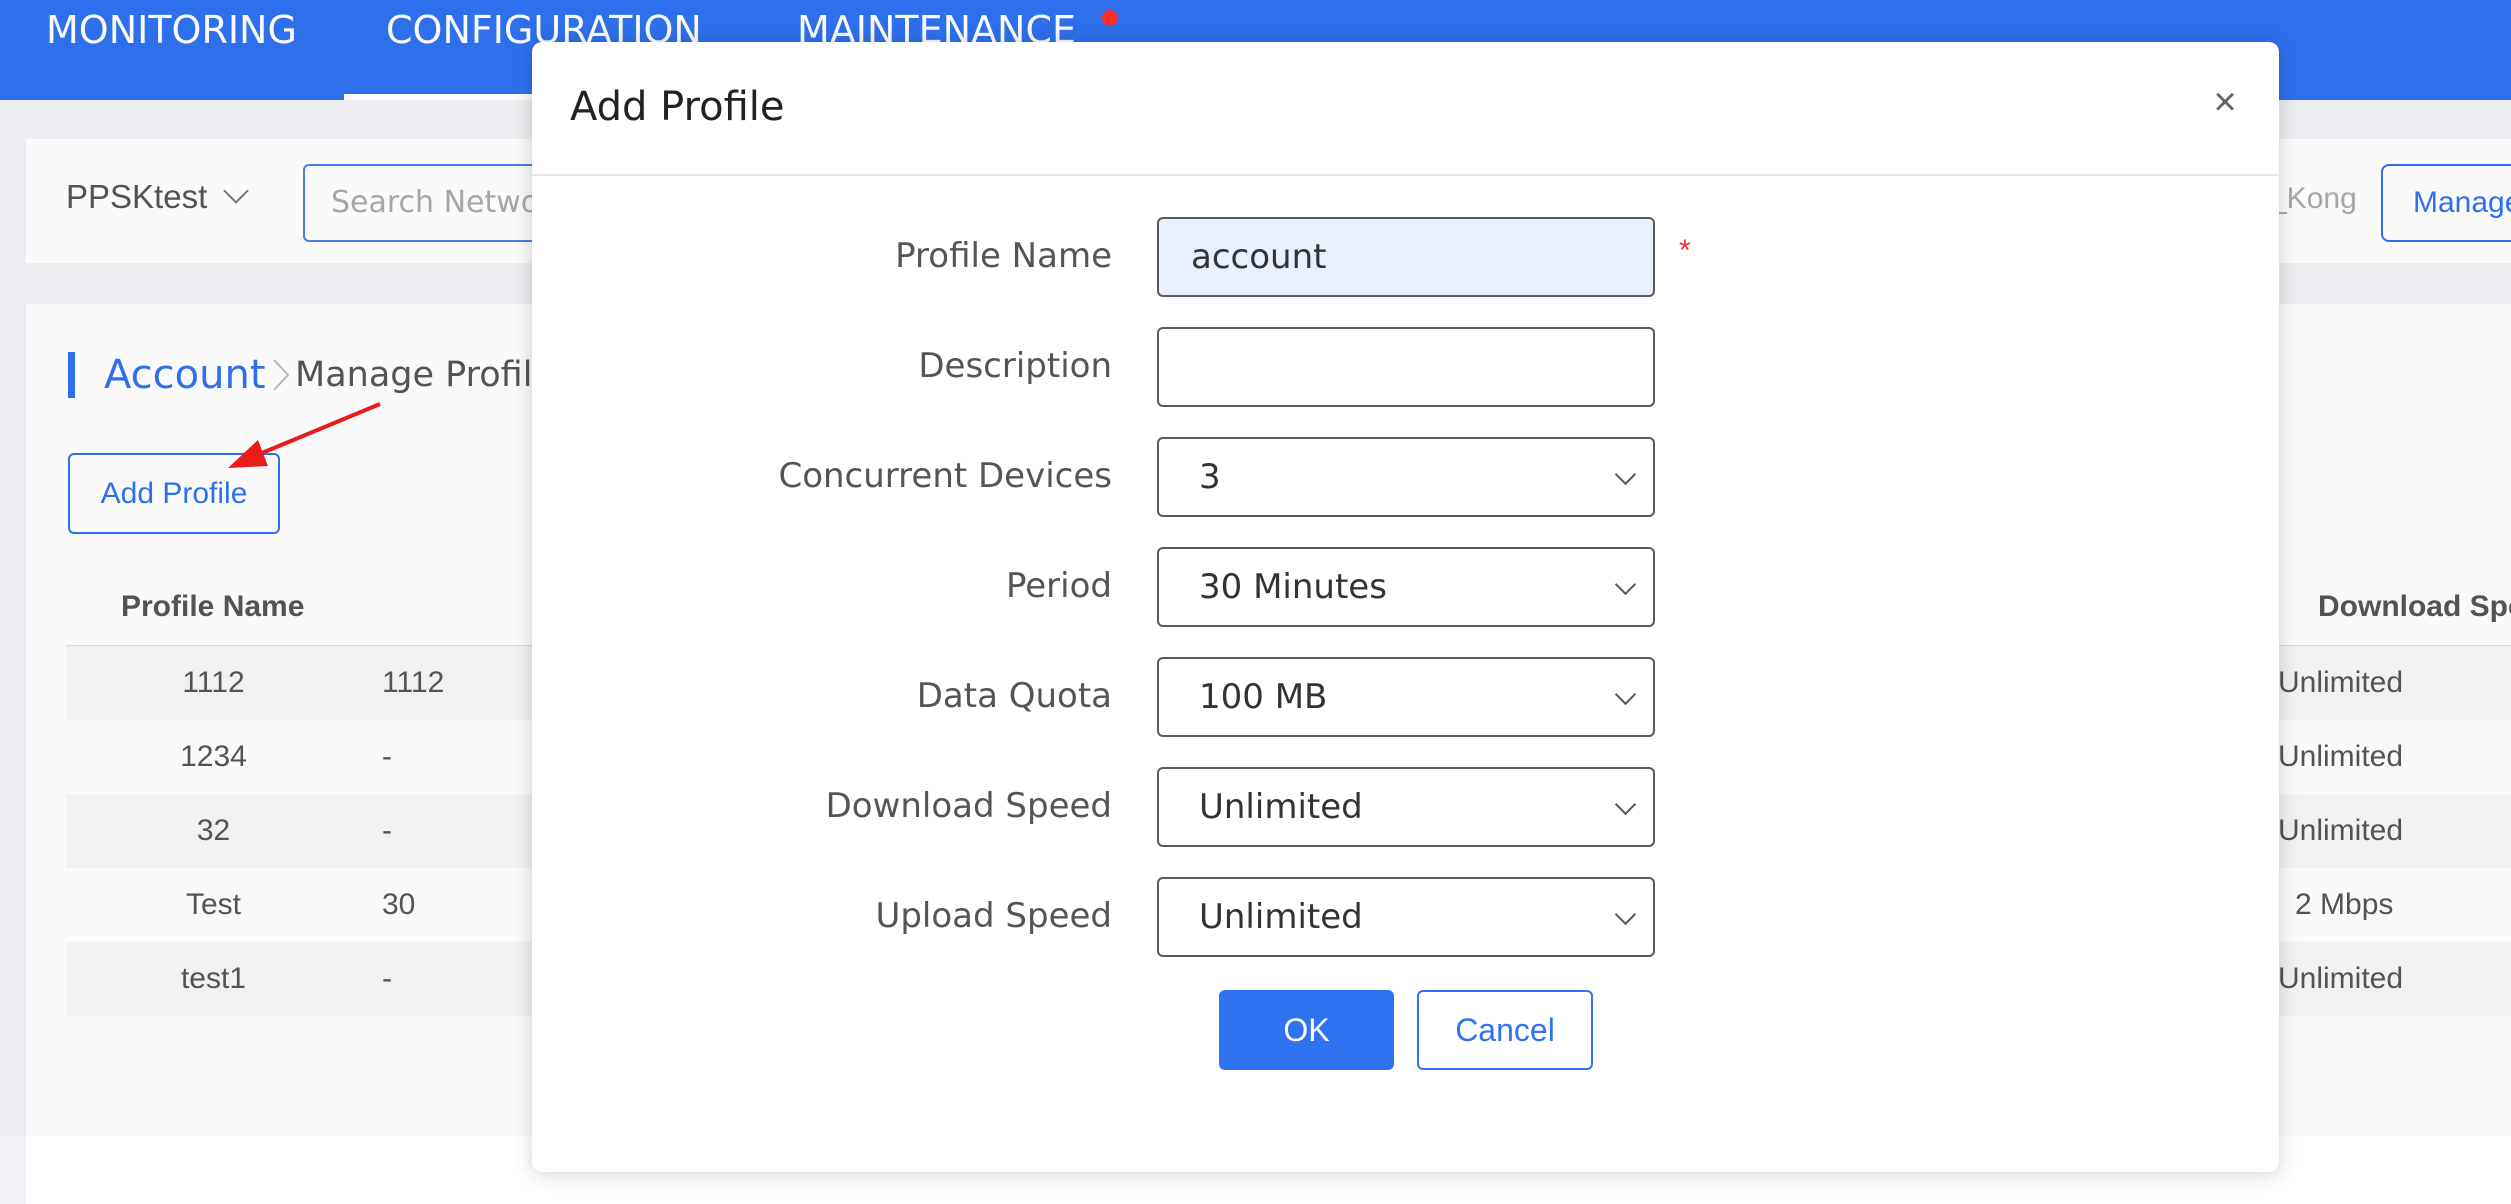 The width and height of the screenshot is (2511, 1204). What do you see at coordinates (1406, 477) in the screenshot?
I see `concurrent-devices-select: 3` at bounding box center [1406, 477].